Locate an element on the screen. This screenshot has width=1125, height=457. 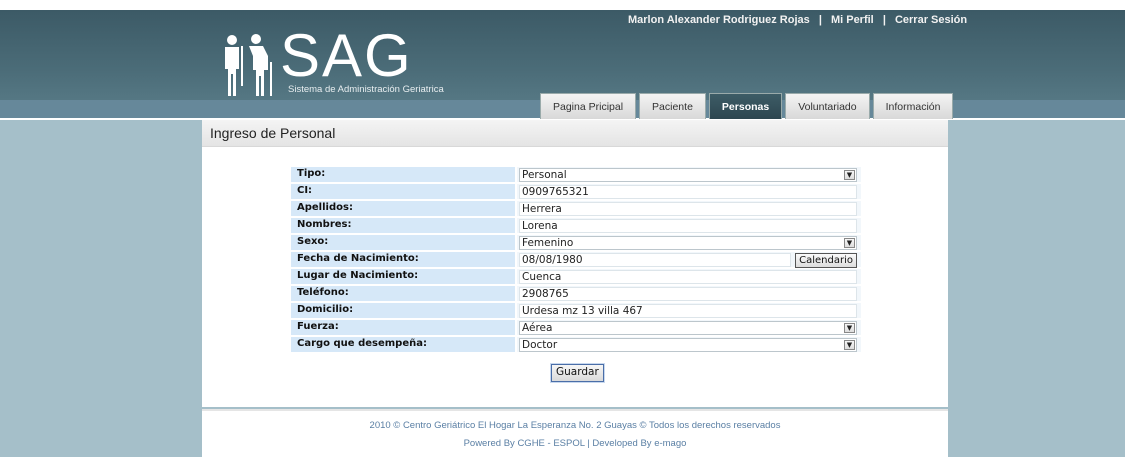
form-row: Fuerza: Aérea ▼ is located at coordinates (576, 327).